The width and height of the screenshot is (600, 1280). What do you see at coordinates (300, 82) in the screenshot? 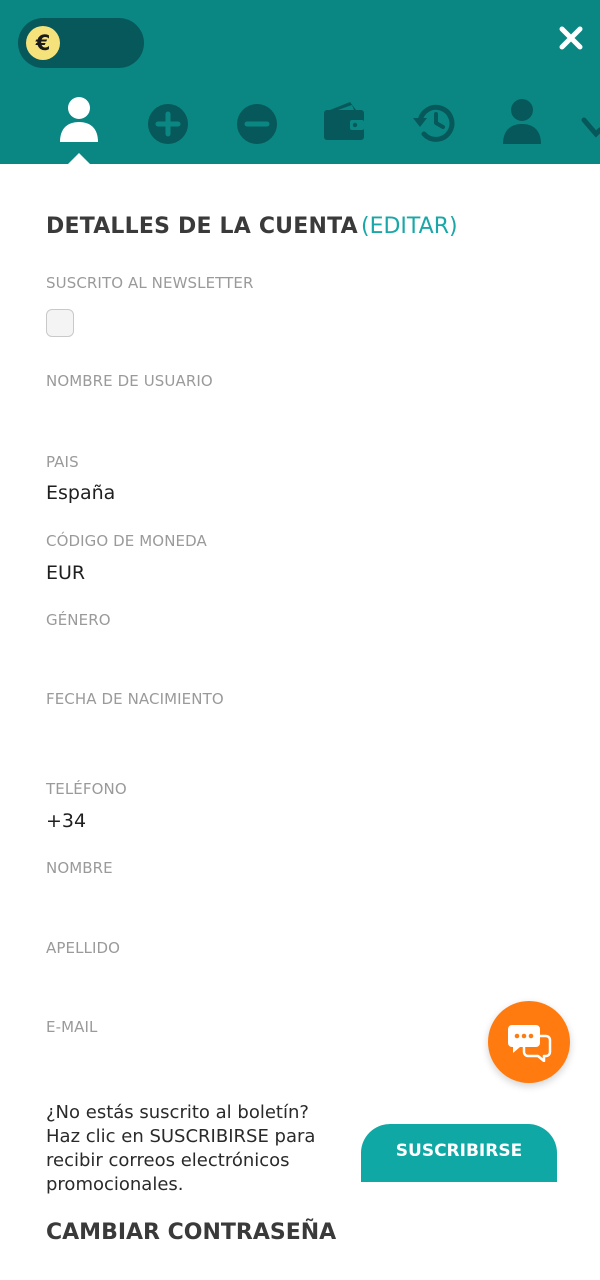
I see `panel-header: €` at bounding box center [300, 82].